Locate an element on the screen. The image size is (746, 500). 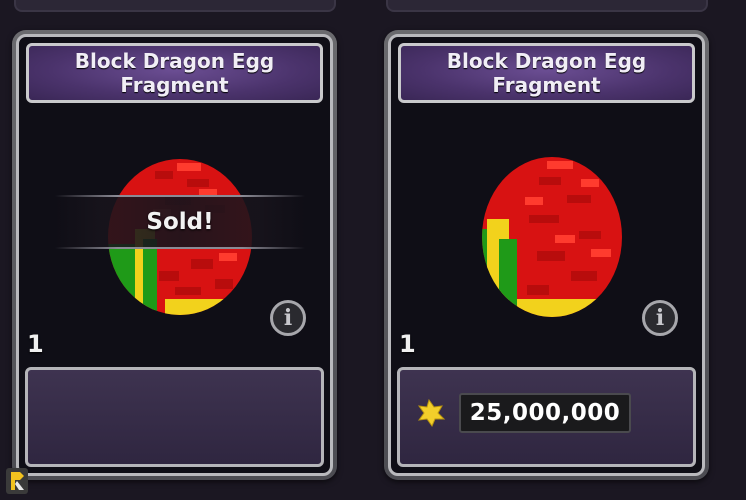
price-panel: 25,000,000 is located at coordinates (546, 417).